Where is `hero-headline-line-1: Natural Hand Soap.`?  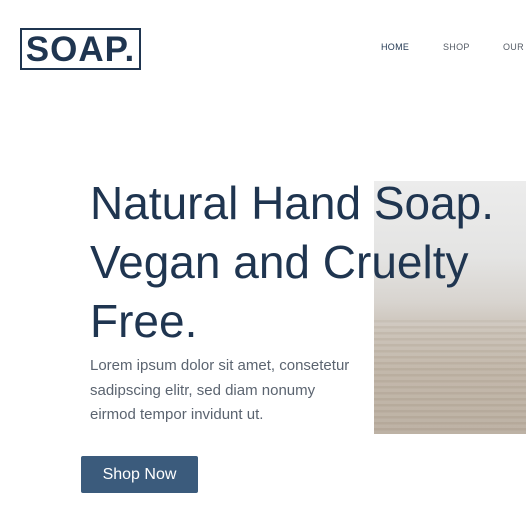
hero-headline-line-1: Natural Hand Soap. is located at coordinates (292, 203).